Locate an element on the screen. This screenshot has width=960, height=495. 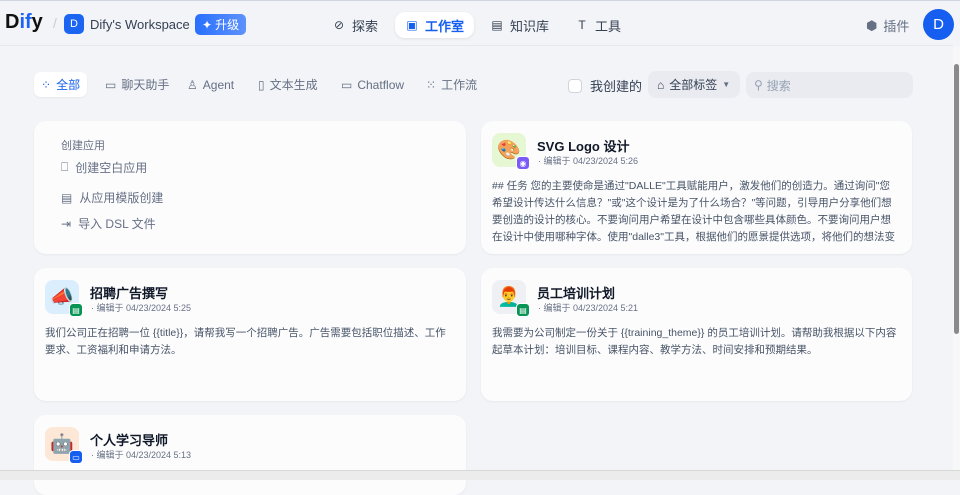
grid-icon: ⁘ is located at coordinates (46, 84).